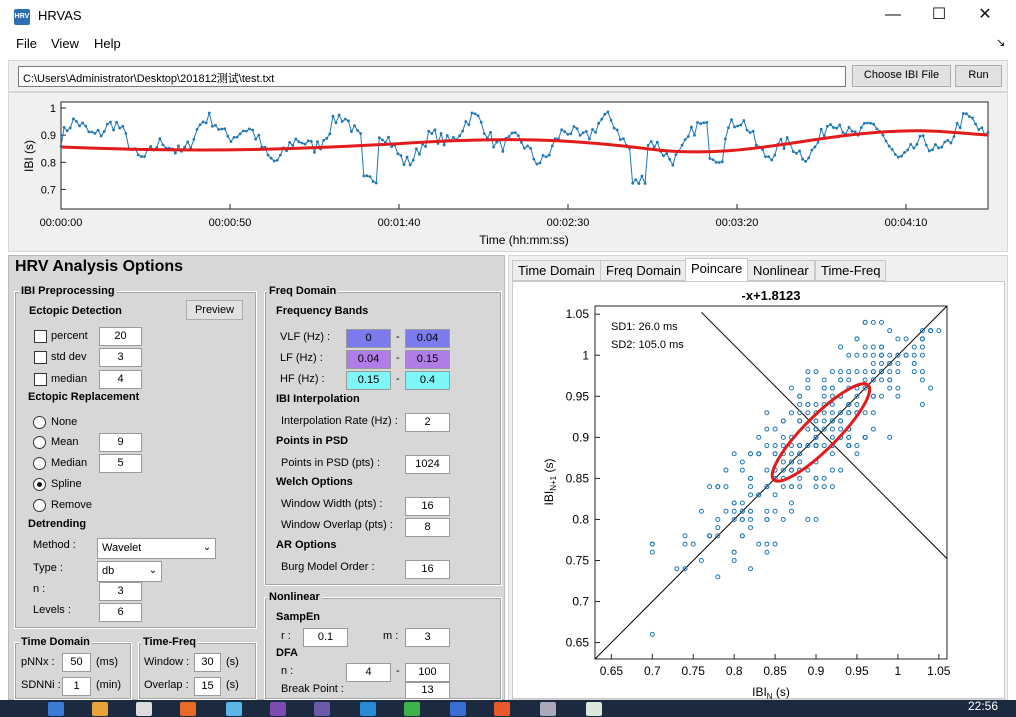 The image size is (1016, 717). I want to click on mean-field: 9, so click(120, 442).